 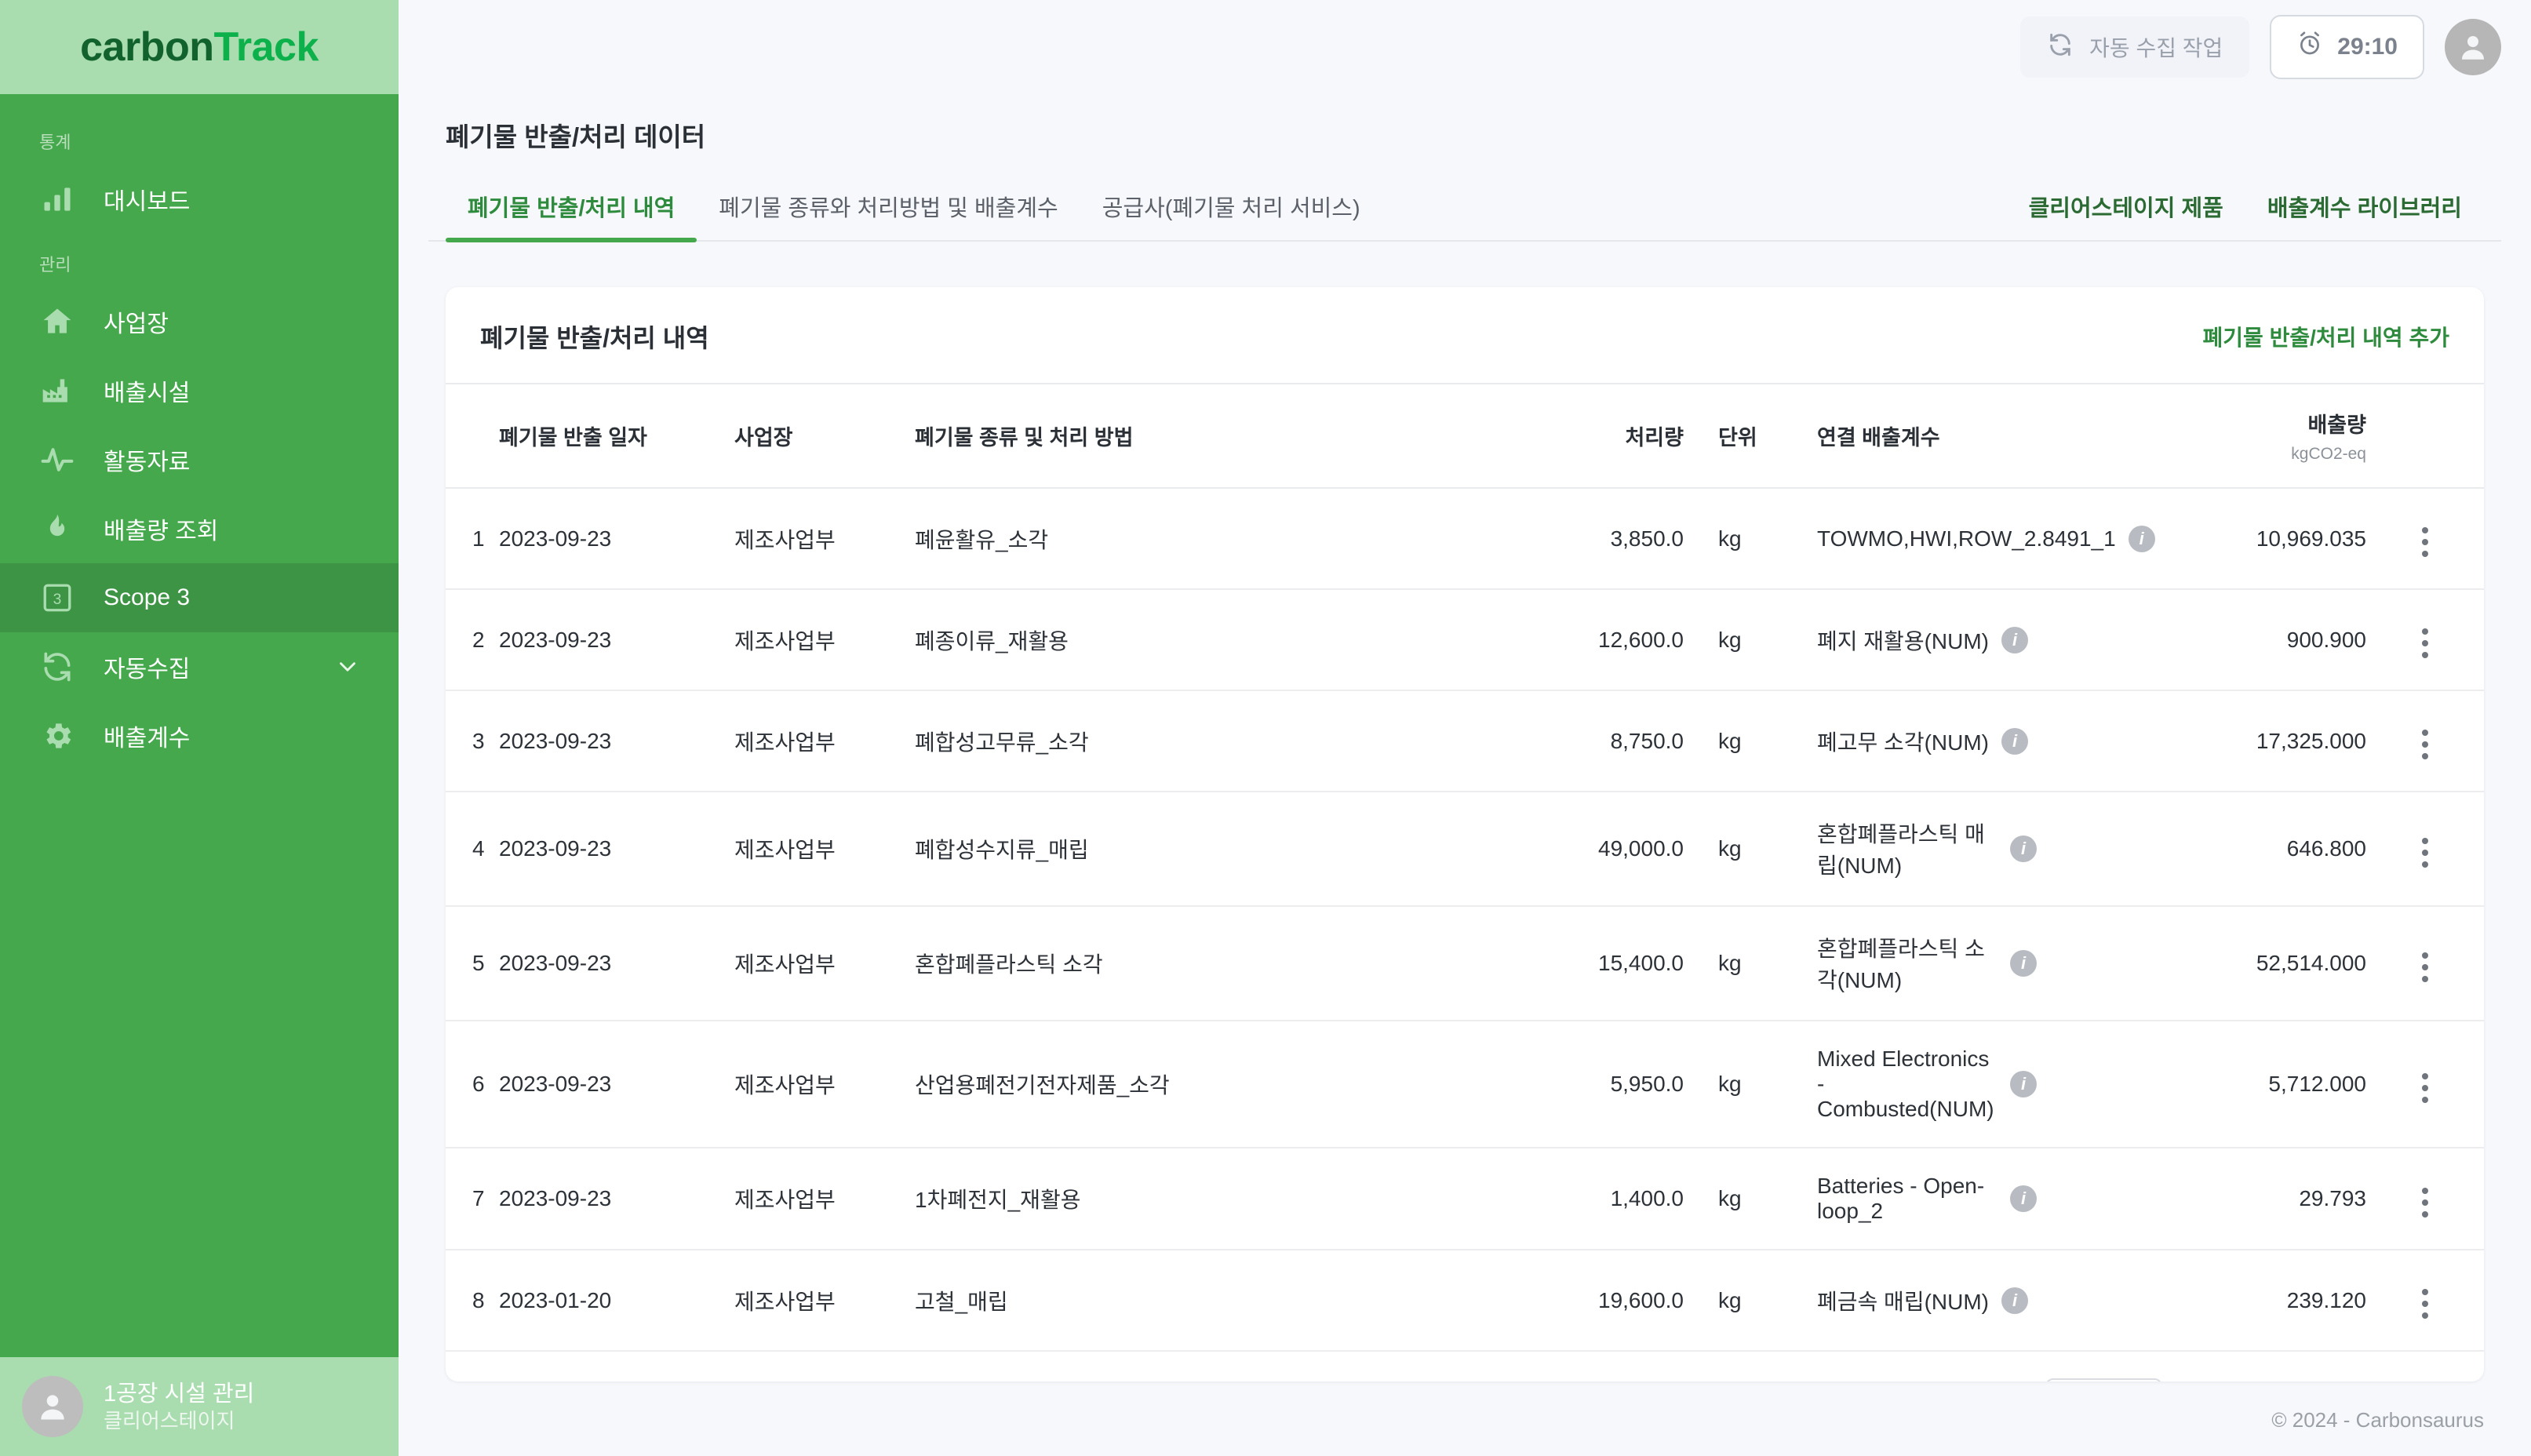 What do you see at coordinates (2201, 741) in the screenshot?
I see `cell-emission: 17,325.000` at bounding box center [2201, 741].